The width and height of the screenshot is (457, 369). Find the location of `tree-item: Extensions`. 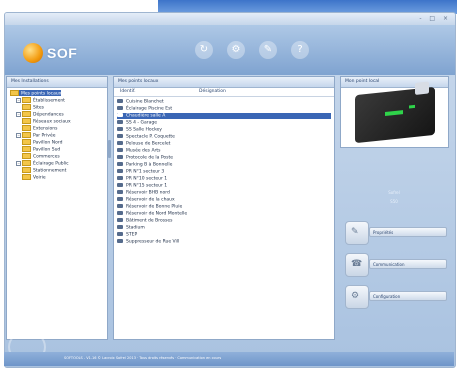

tree-item: Extensions is located at coordinates (40, 128).